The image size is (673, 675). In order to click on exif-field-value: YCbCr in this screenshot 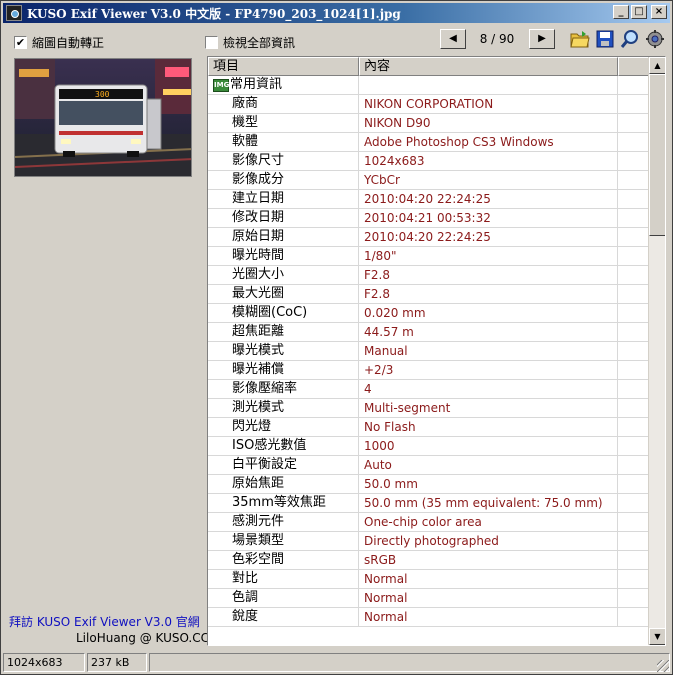, I will do `click(488, 180)`.